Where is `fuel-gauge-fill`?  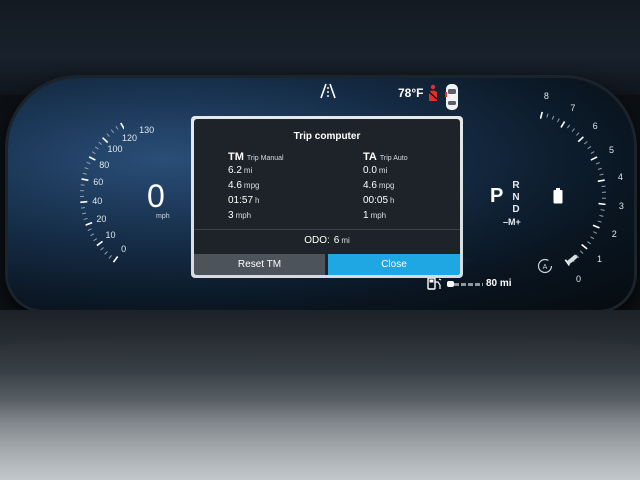 fuel-gauge-fill is located at coordinates (451, 284).